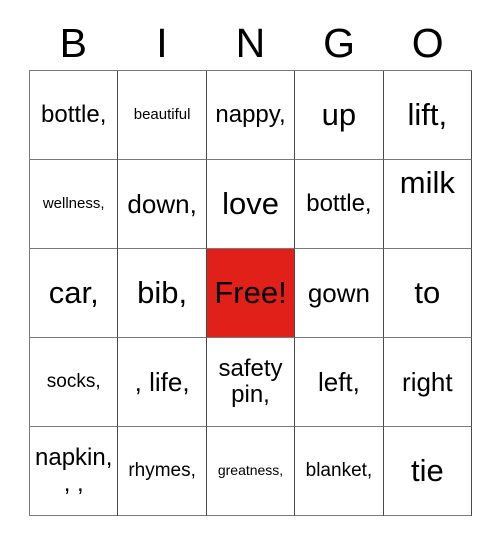 The width and height of the screenshot is (500, 544). I want to click on bingo-cell: right, so click(428, 382).